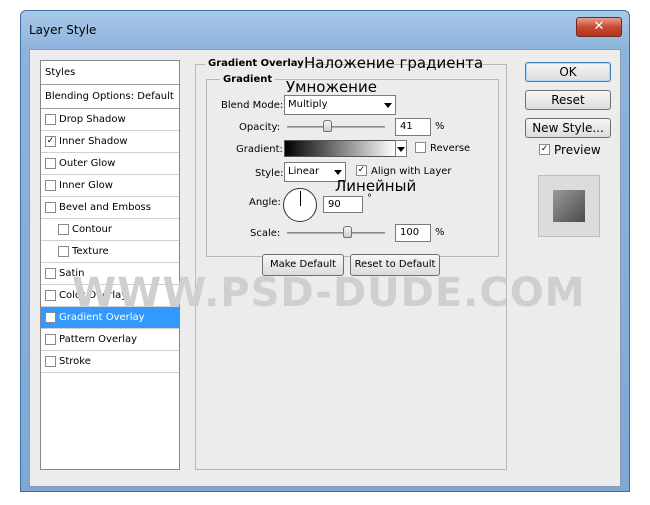 Image resolution: width=650 pixels, height=505 pixels. I want to click on window-title: Layer Style, so click(63, 30).